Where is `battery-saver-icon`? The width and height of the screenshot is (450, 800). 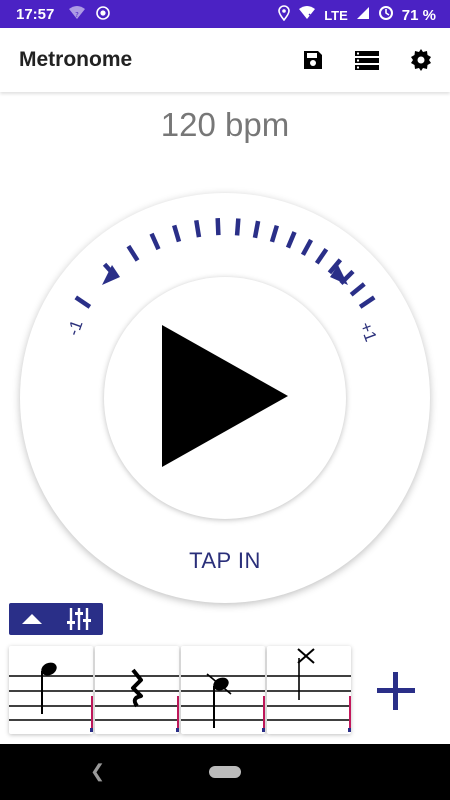
battery-saver-icon is located at coordinates (386, 15).